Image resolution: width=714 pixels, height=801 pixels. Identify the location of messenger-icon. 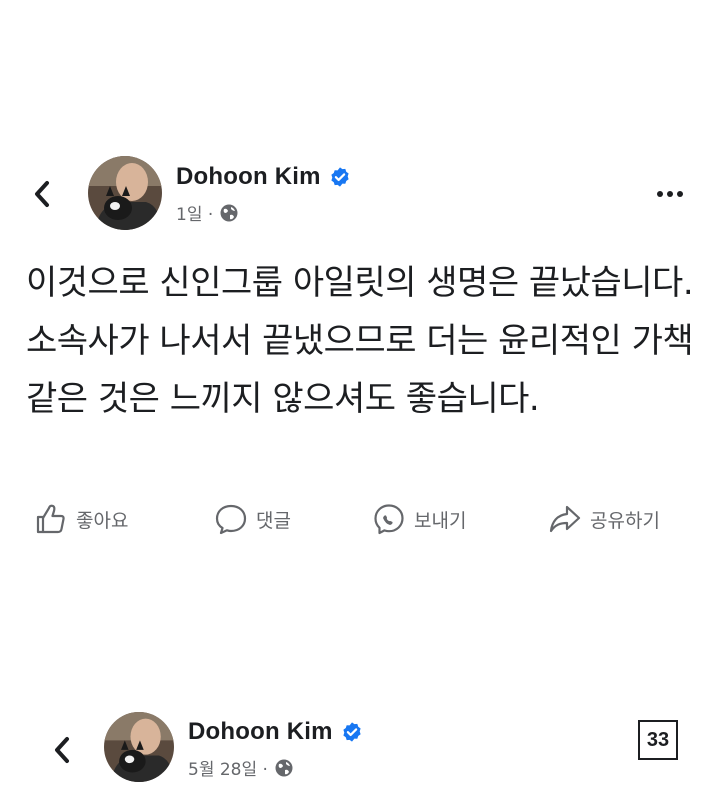
(389, 519).